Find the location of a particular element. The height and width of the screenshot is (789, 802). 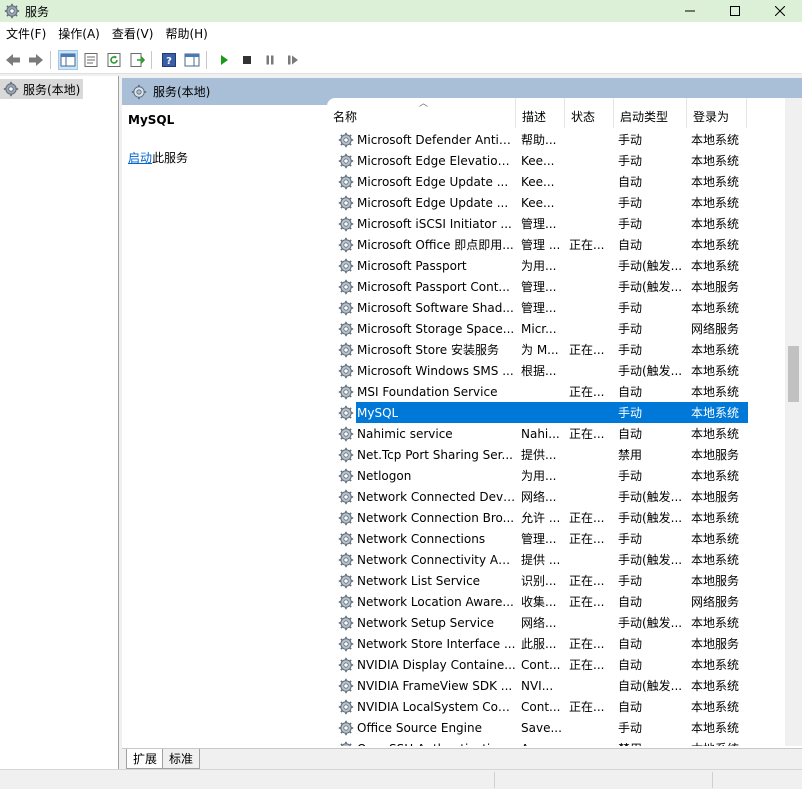

minimize-button is located at coordinates (689, 11).